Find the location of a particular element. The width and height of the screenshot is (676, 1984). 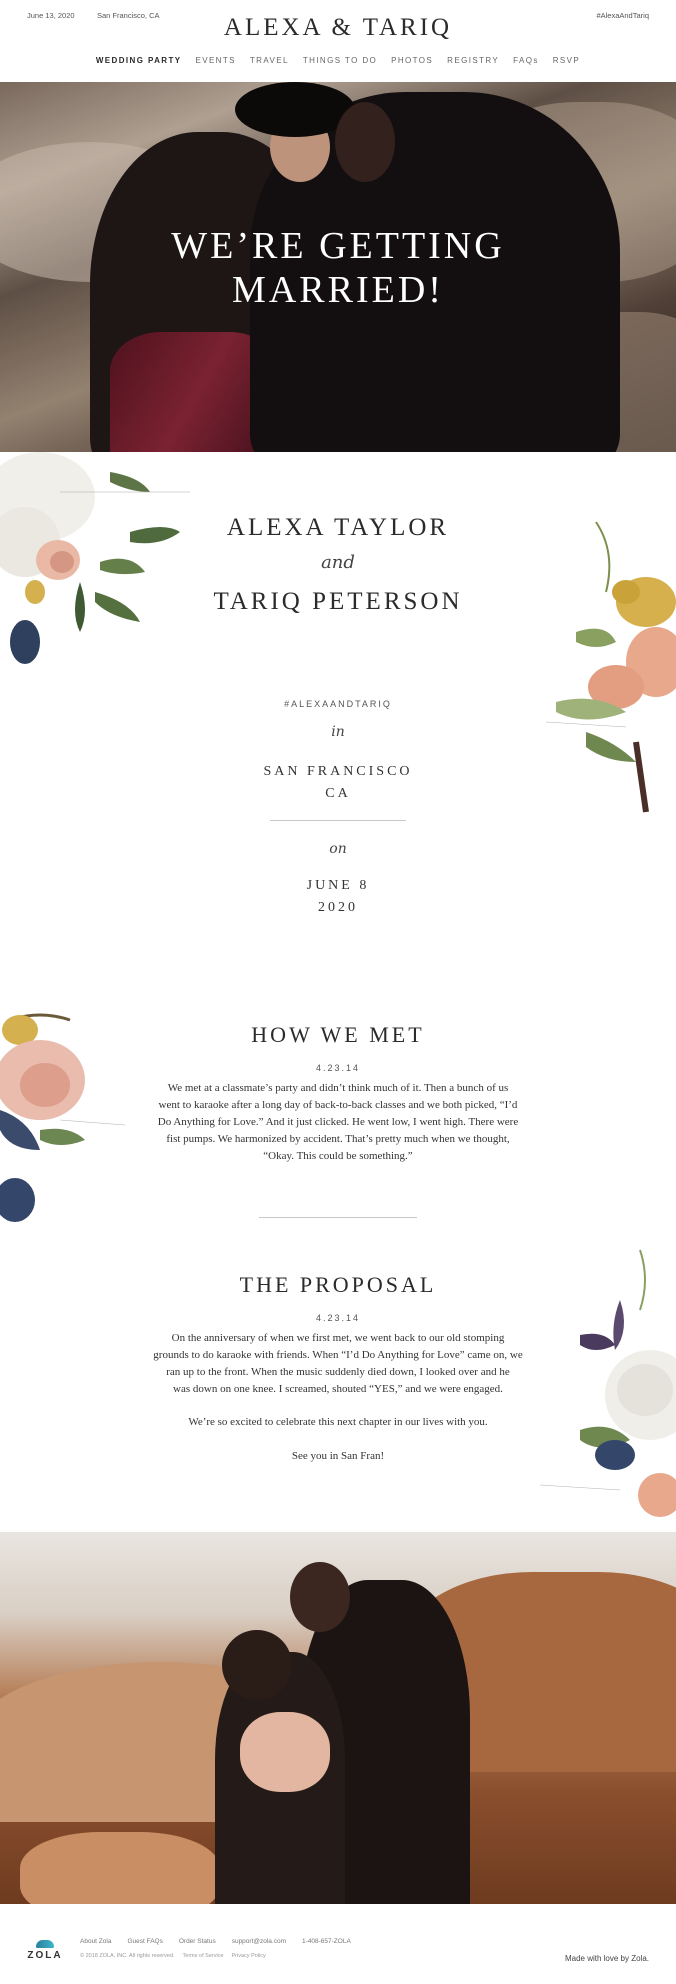

zola-logo: ZOLA is located at coordinates (45, 1950).